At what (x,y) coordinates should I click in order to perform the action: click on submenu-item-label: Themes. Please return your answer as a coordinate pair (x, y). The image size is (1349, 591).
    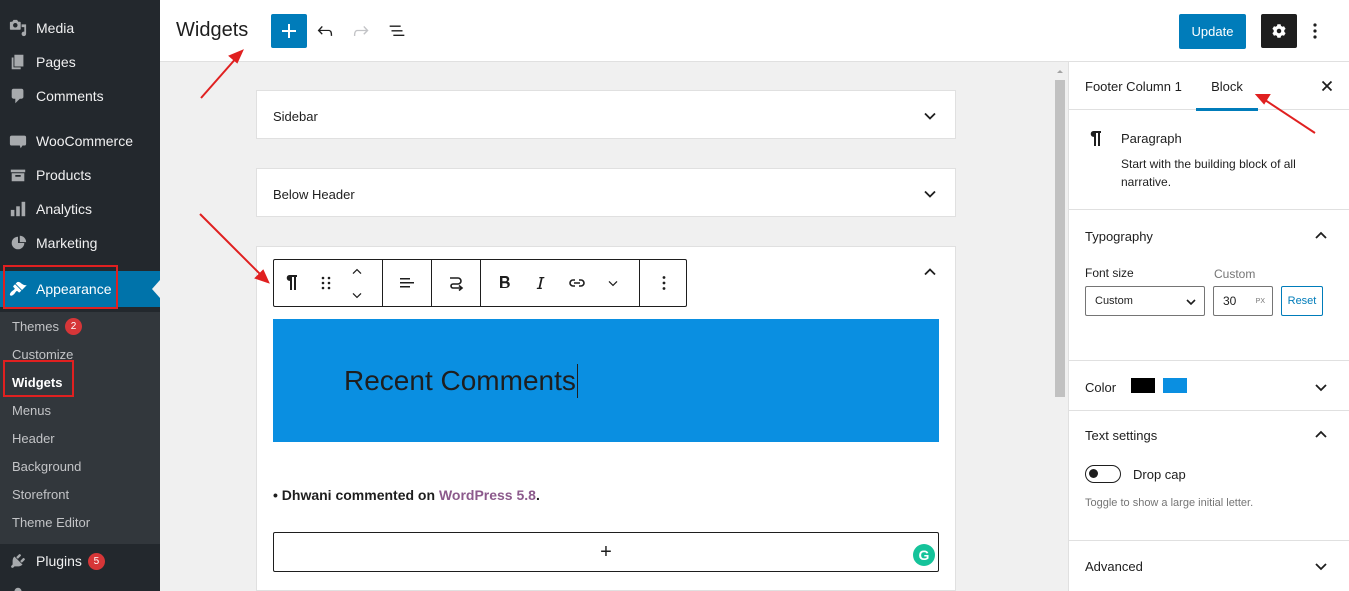
    Looking at the image, I should click on (35, 326).